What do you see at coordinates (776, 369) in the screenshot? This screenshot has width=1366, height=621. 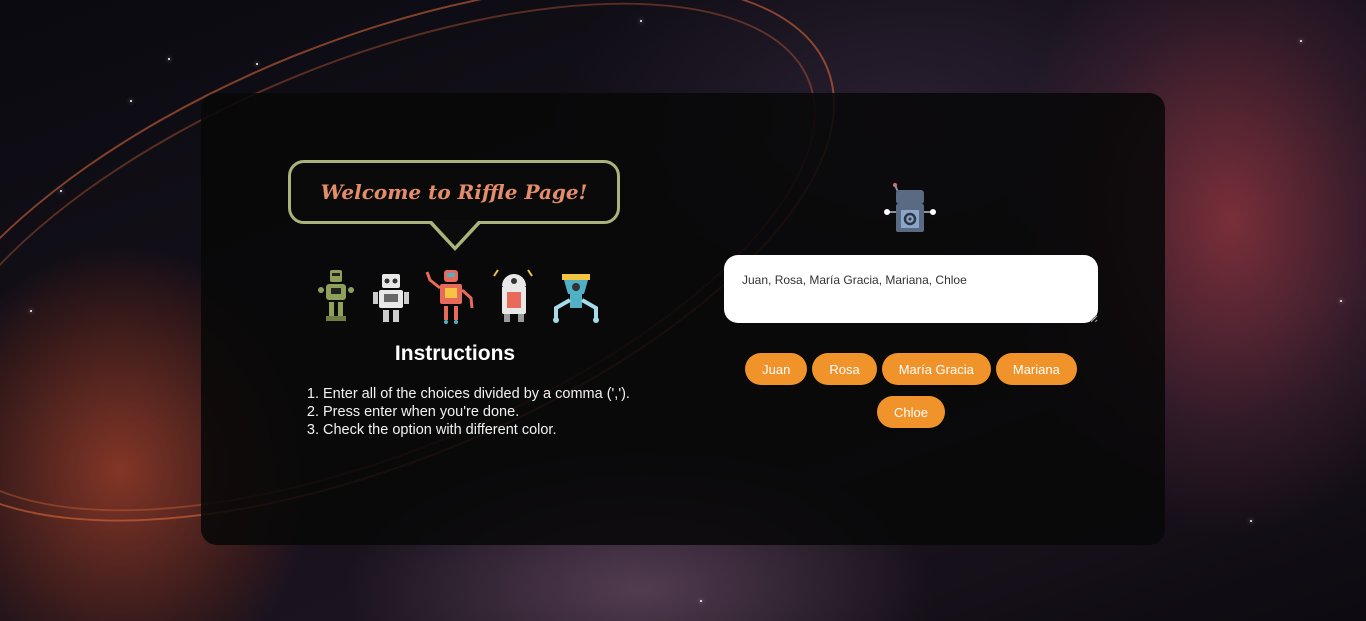 I see `choice-chip: Juan` at bounding box center [776, 369].